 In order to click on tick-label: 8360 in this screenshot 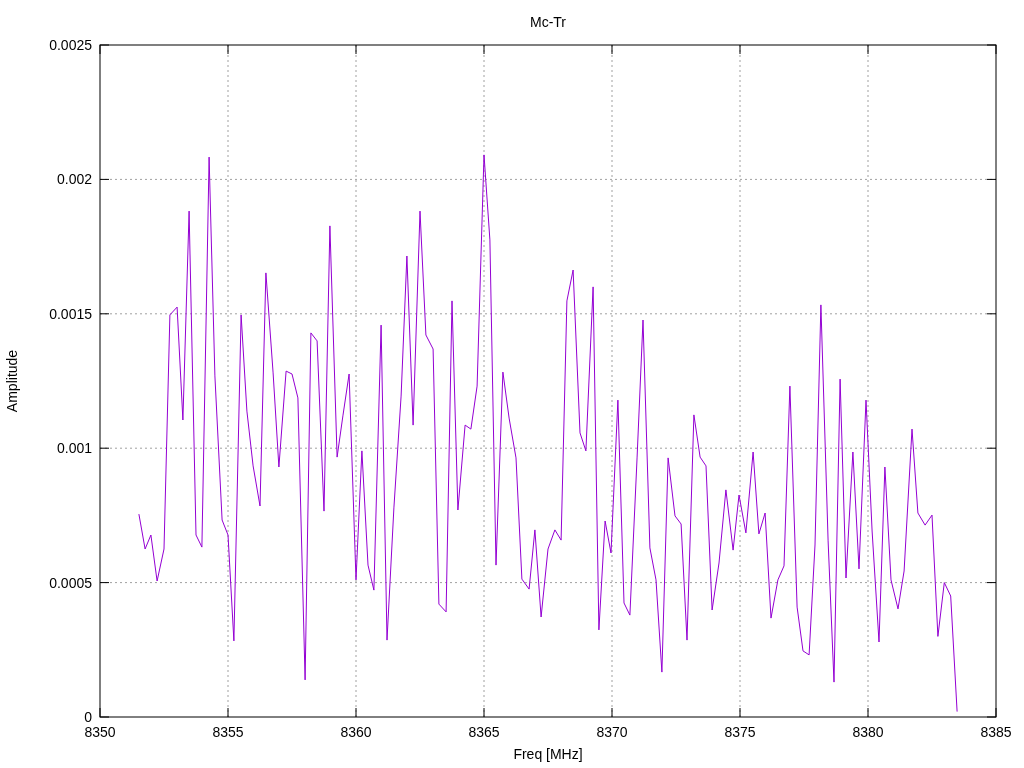, I will do `click(356, 732)`.